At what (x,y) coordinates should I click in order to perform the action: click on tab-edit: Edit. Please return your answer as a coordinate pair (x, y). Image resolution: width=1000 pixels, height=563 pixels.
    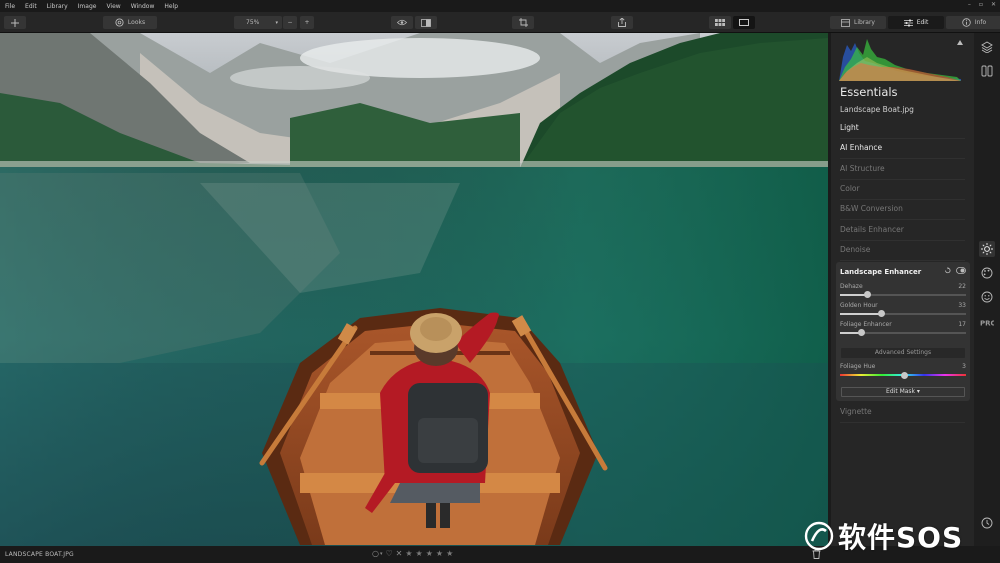
    Looking at the image, I should click on (916, 22).